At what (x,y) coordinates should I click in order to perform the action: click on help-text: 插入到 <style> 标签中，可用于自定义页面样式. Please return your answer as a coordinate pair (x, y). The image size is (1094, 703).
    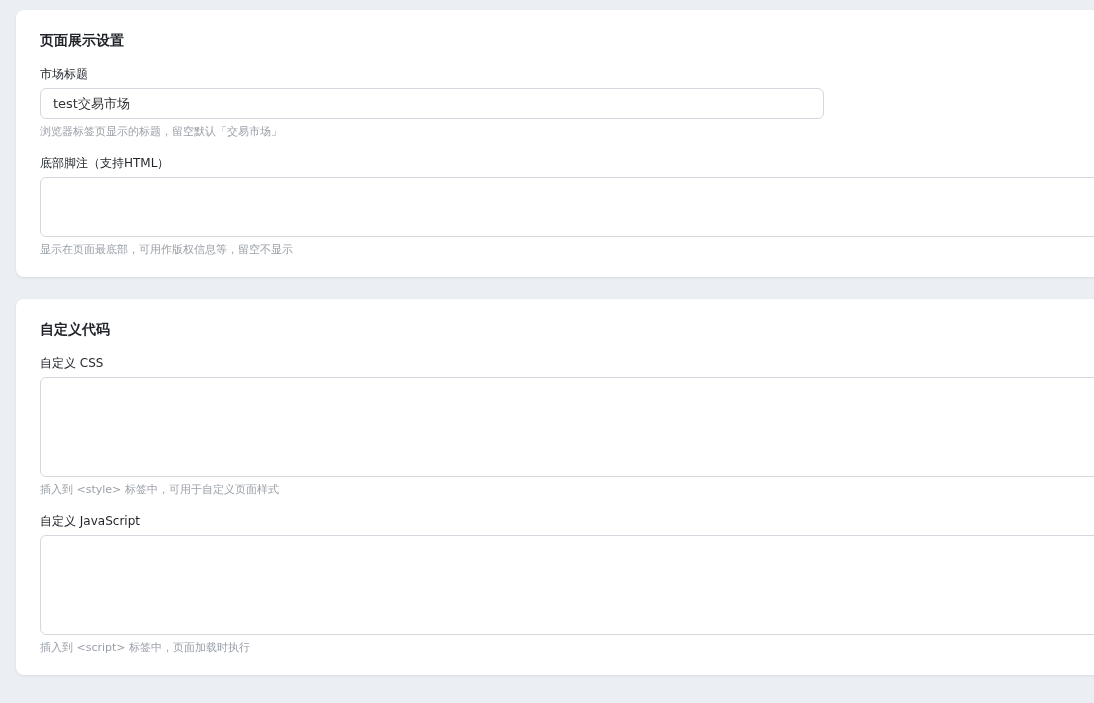
    Looking at the image, I should click on (160, 489).